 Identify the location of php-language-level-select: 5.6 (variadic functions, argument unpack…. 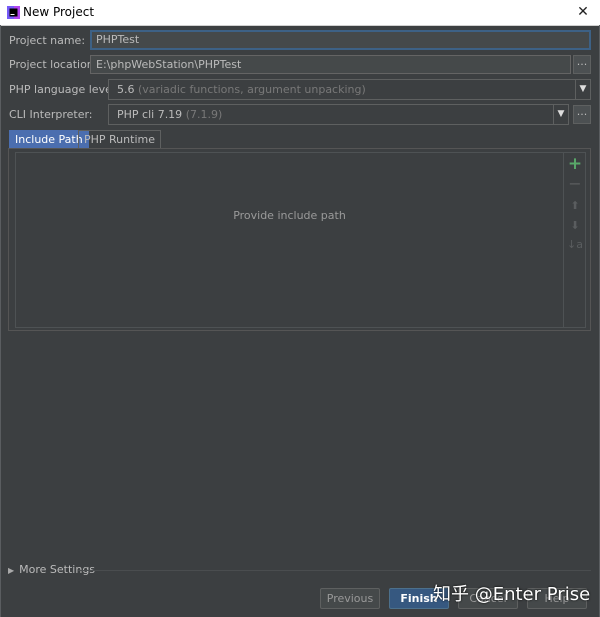
(342, 89).